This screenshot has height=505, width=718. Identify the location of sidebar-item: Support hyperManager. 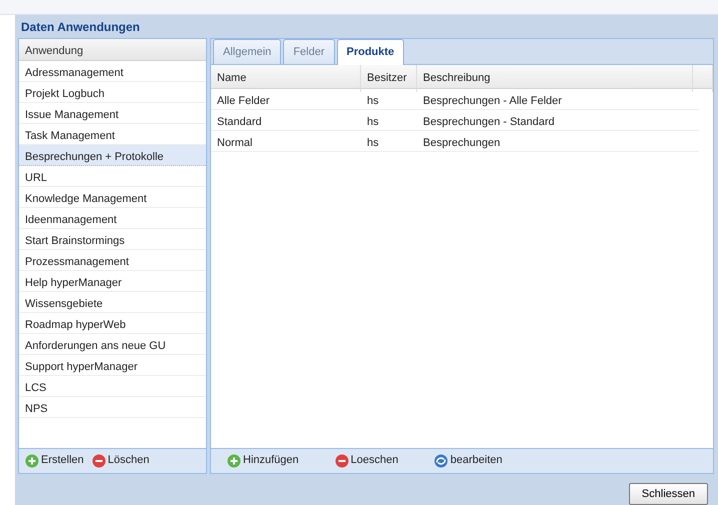
(112, 365).